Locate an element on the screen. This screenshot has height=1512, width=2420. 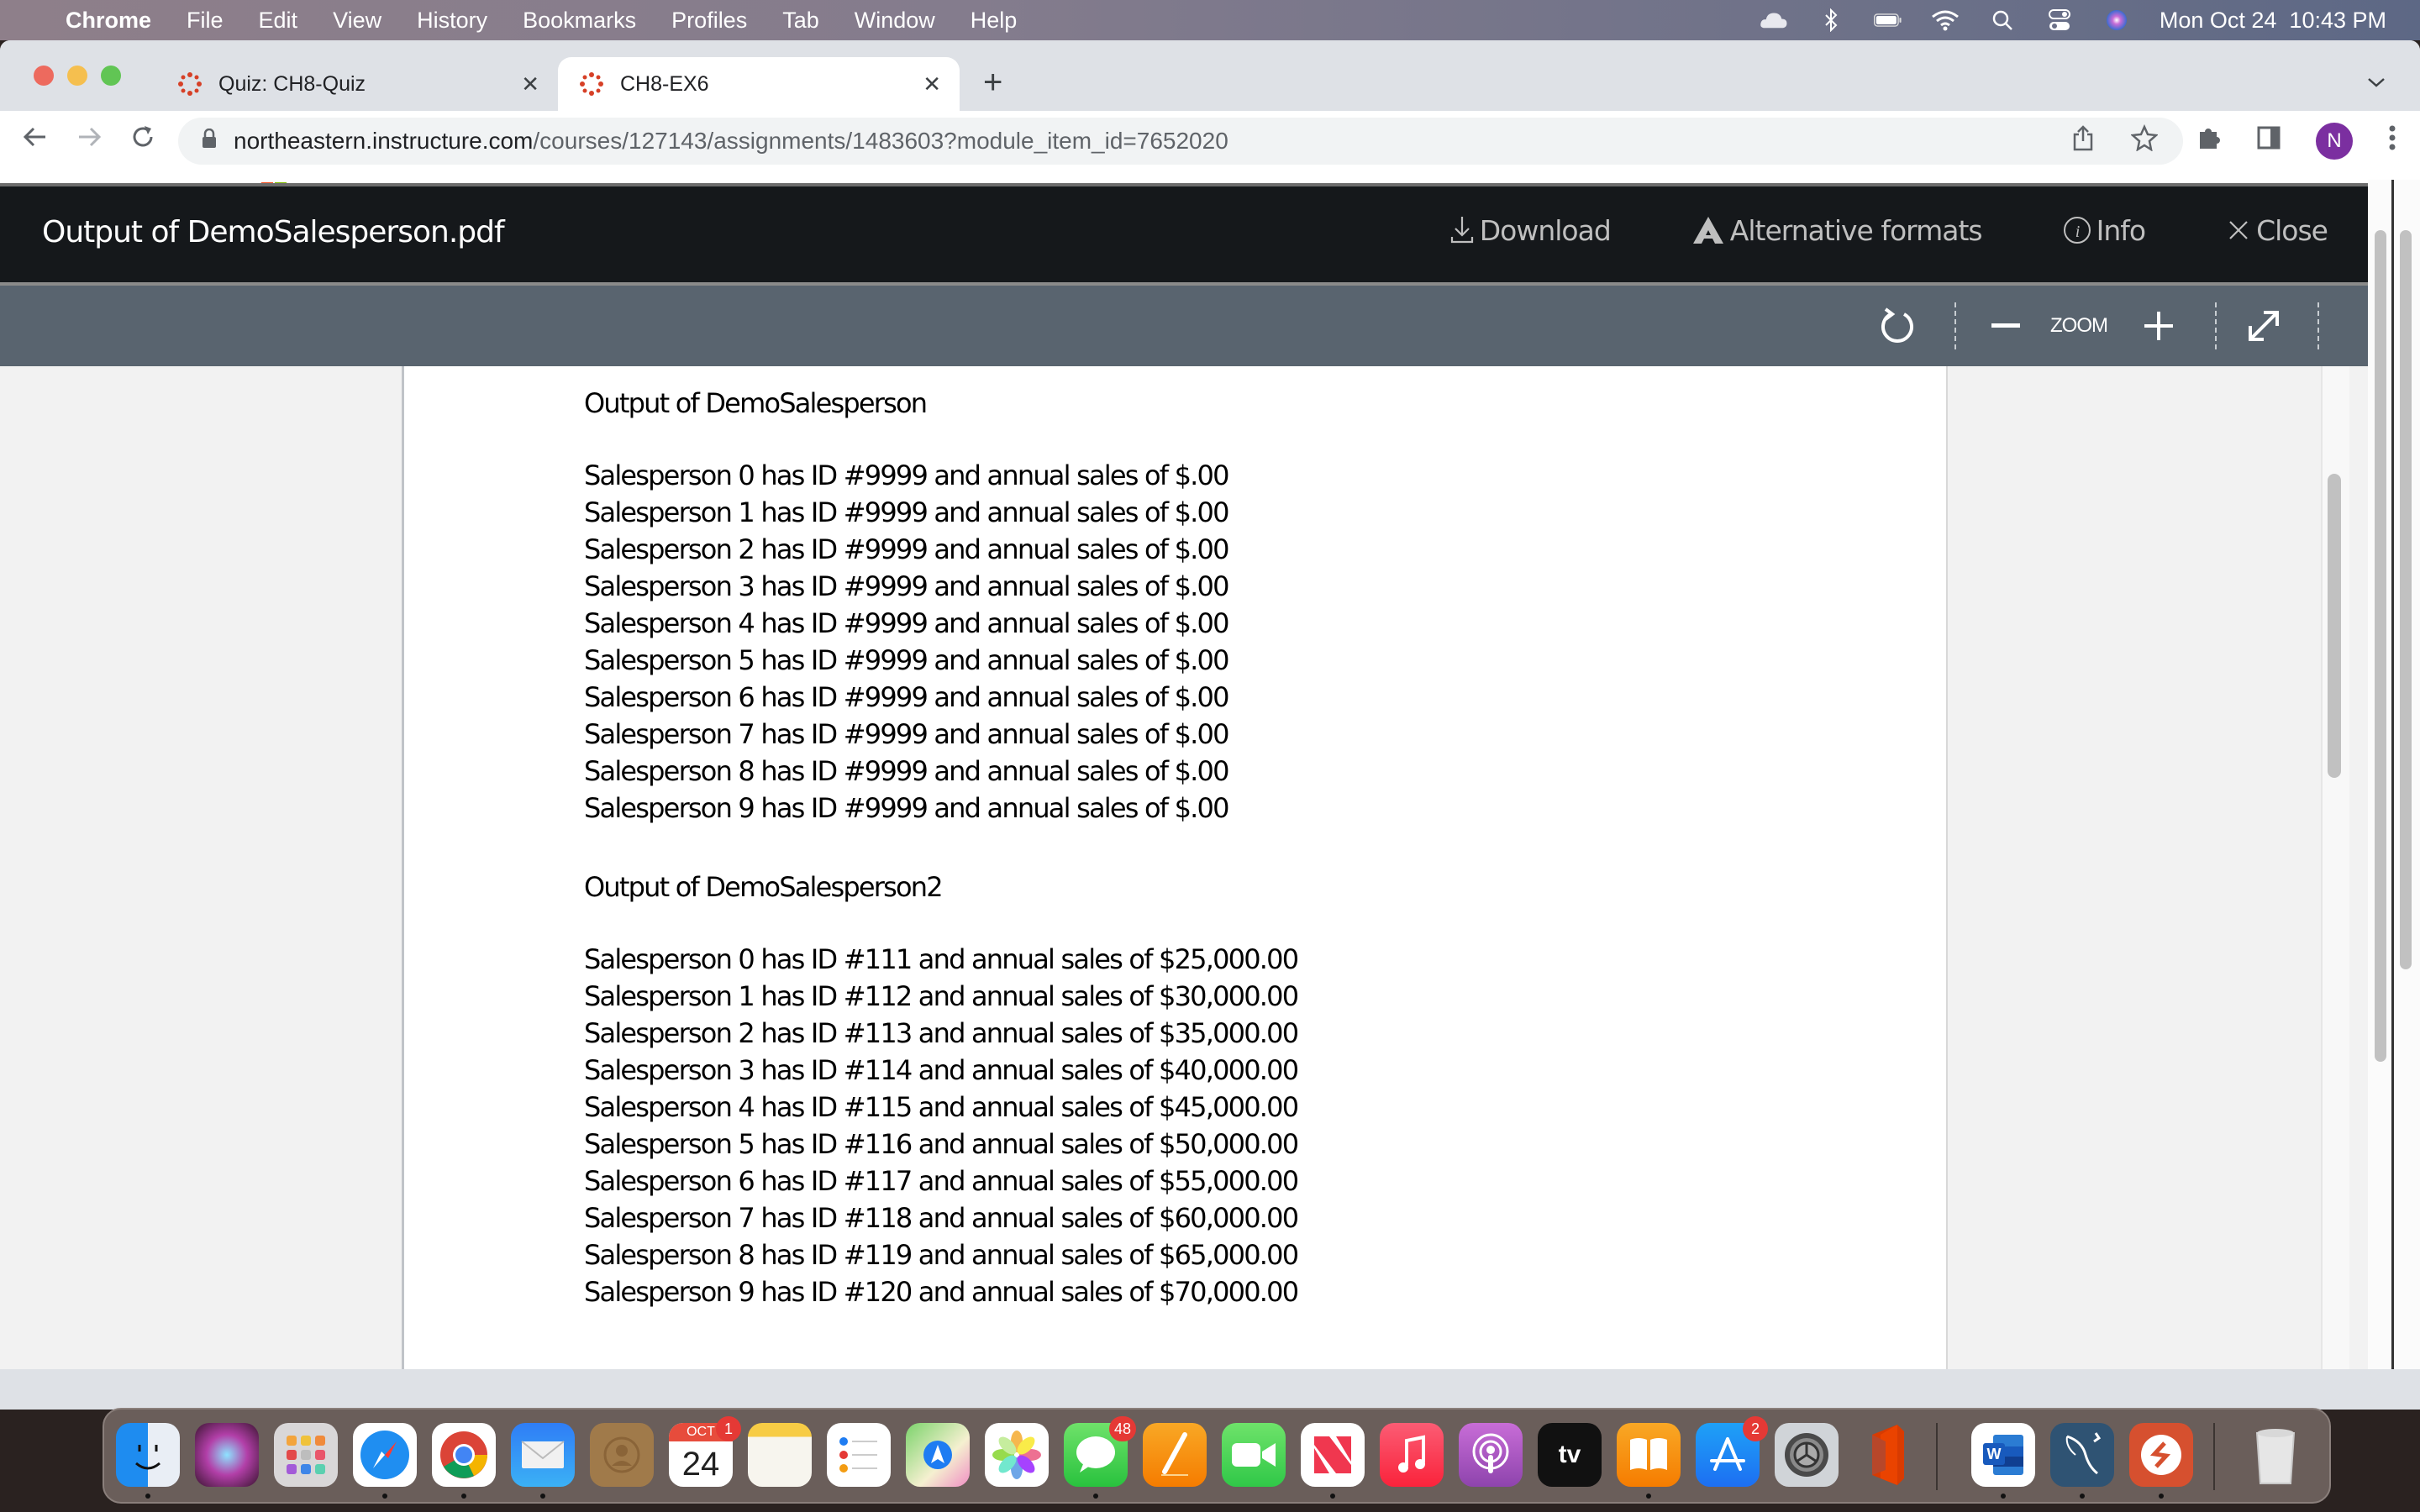
side-panel-icon is located at coordinates (2269, 141).